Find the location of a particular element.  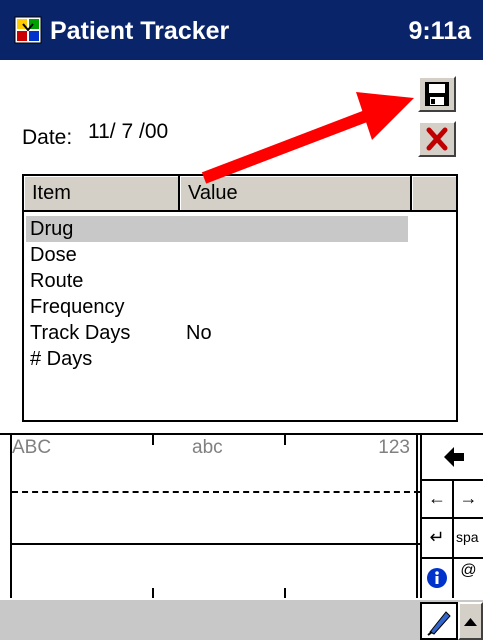

info-key is located at coordinates (436, 578).